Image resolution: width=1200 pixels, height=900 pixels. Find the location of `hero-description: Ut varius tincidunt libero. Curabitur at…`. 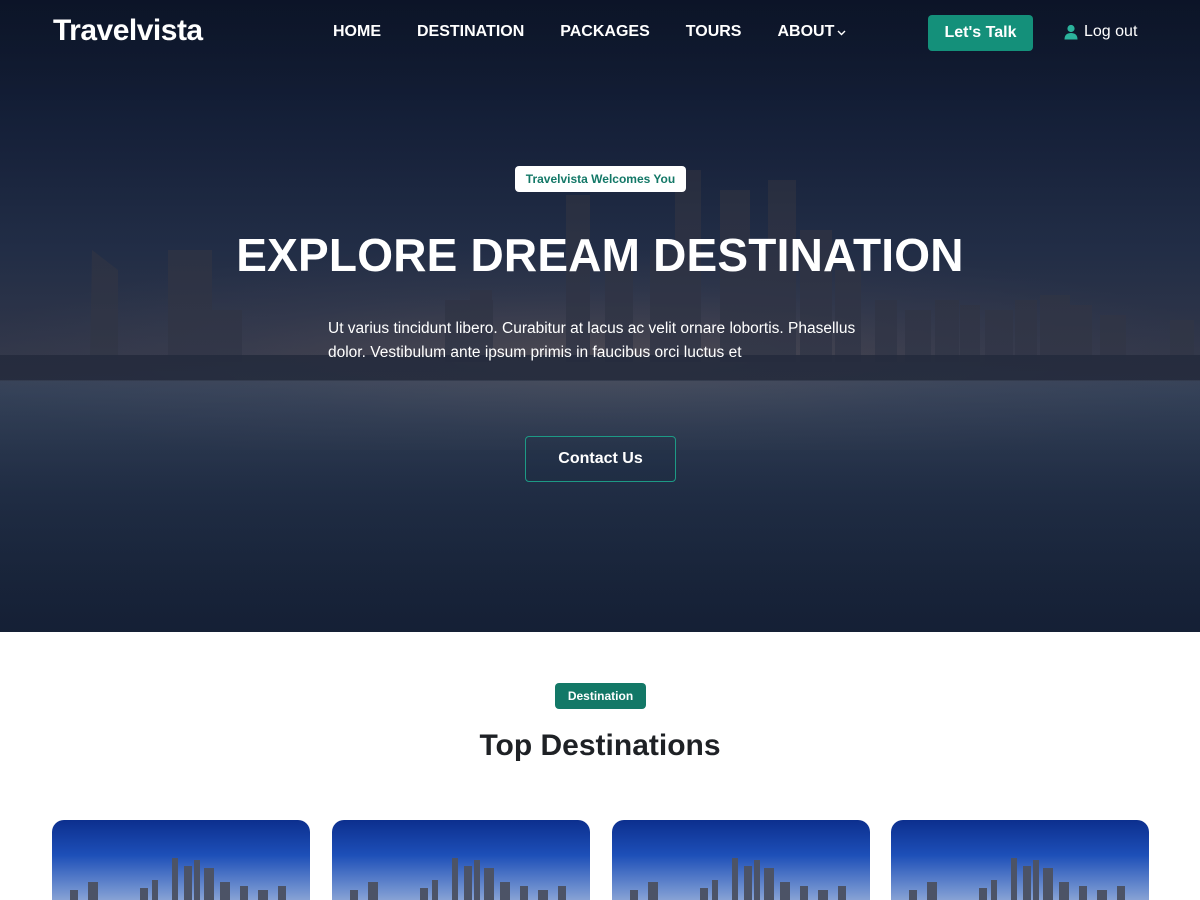

hero-description: Ut varius tincidunt libero. Curabitur at… is located at coordinates (592, 340).